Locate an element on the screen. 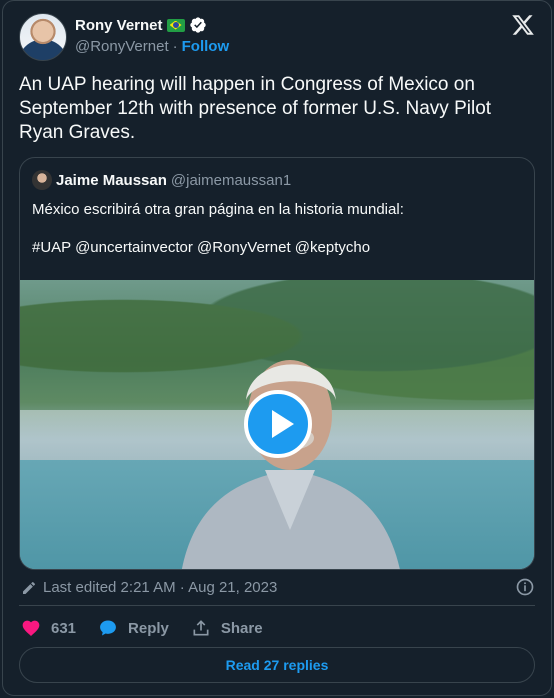  tweet-actions: 631 Reply Share is located at coordinates (142, 628).